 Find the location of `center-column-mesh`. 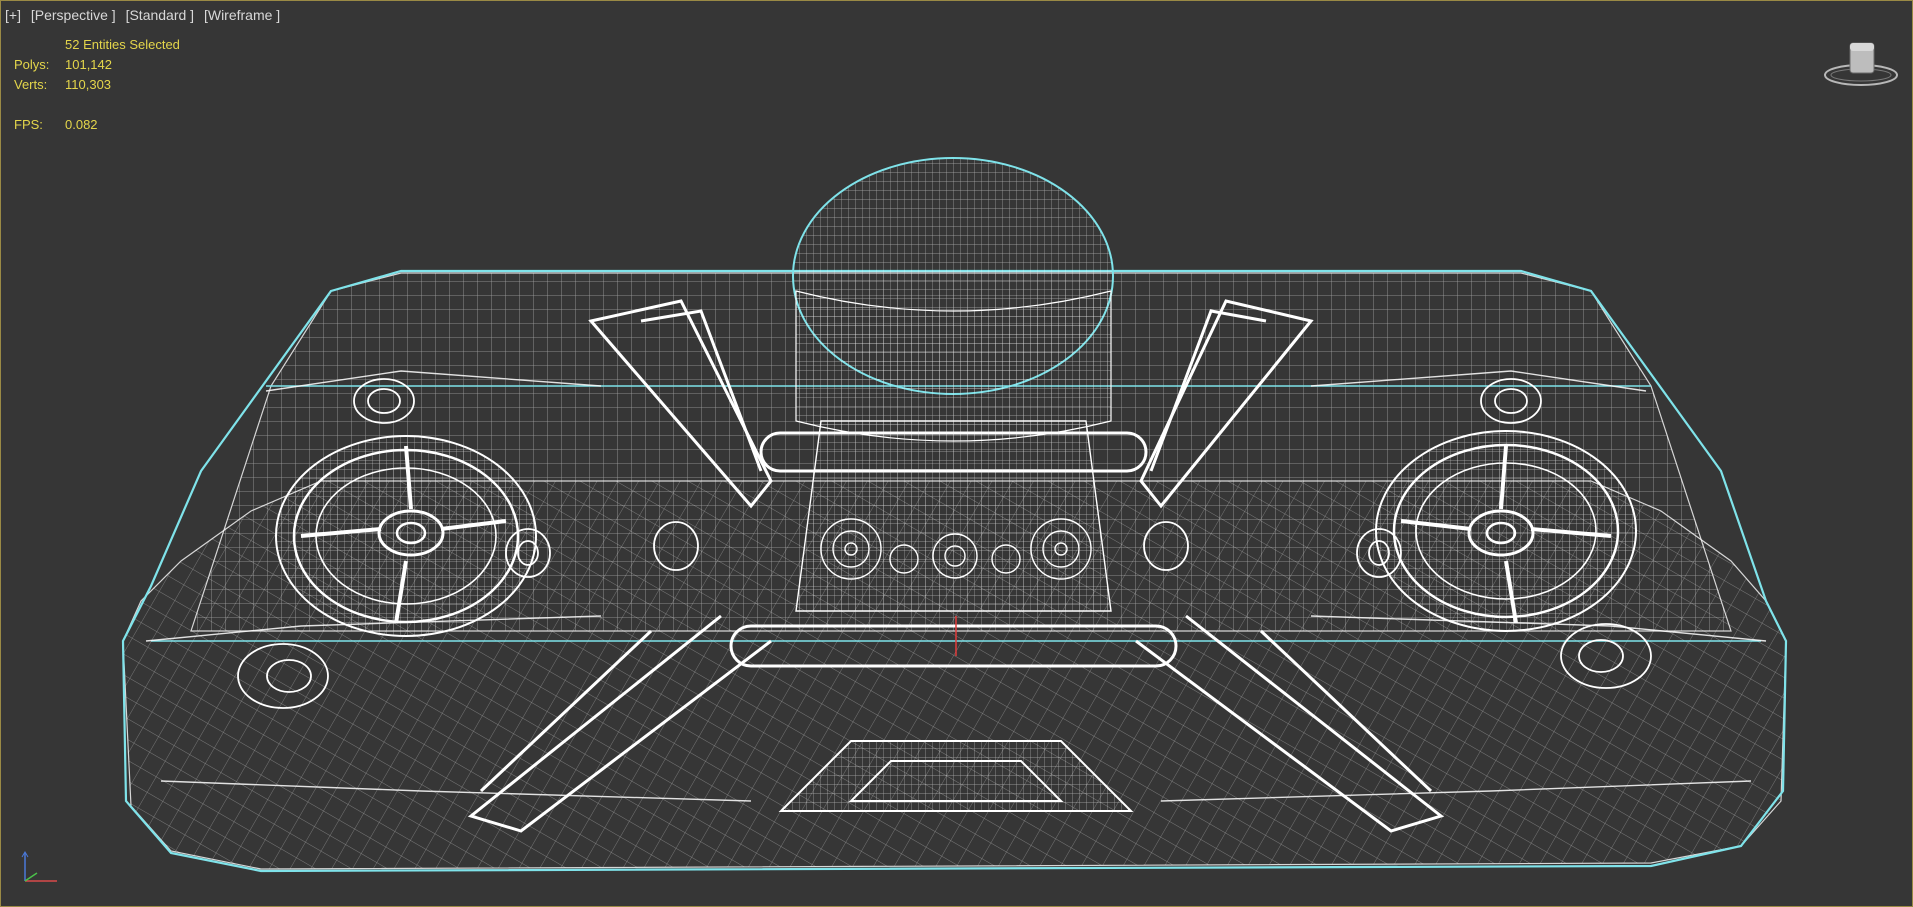

center-column-mesh is located at coordinates (953, 516).